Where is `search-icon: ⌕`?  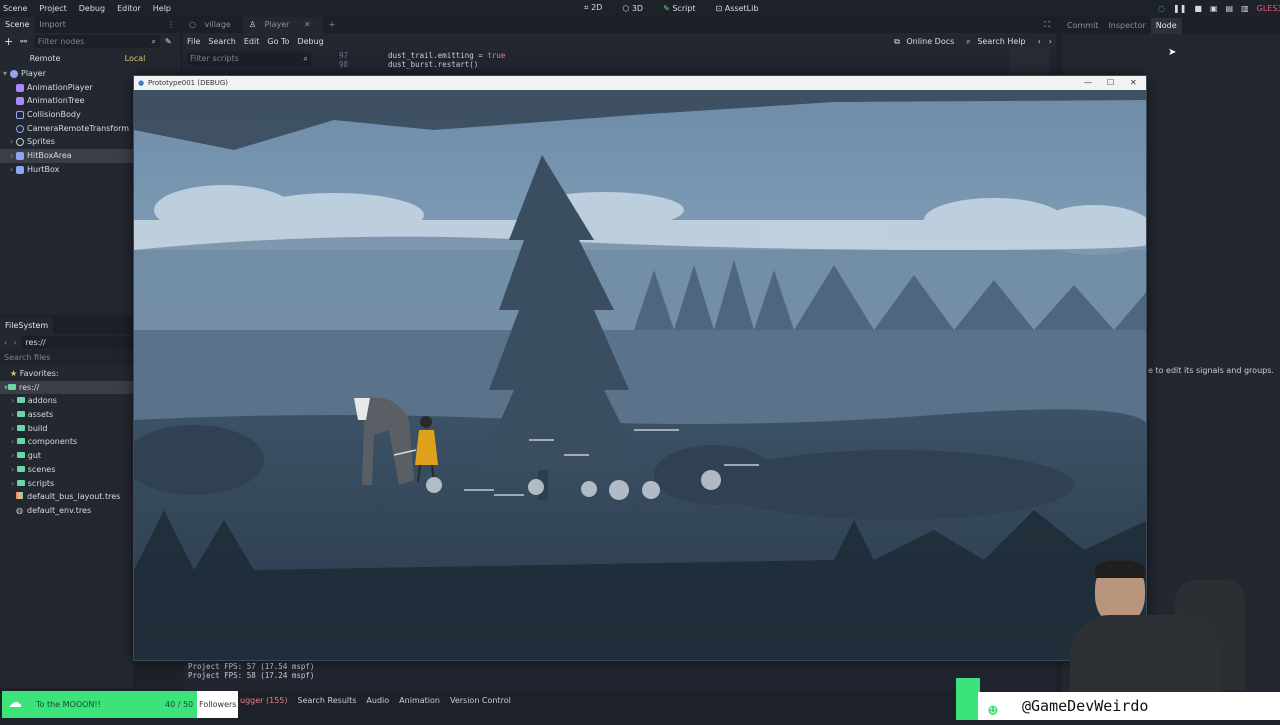 search-icon: ⌕ is located at coordinates (305, 58).